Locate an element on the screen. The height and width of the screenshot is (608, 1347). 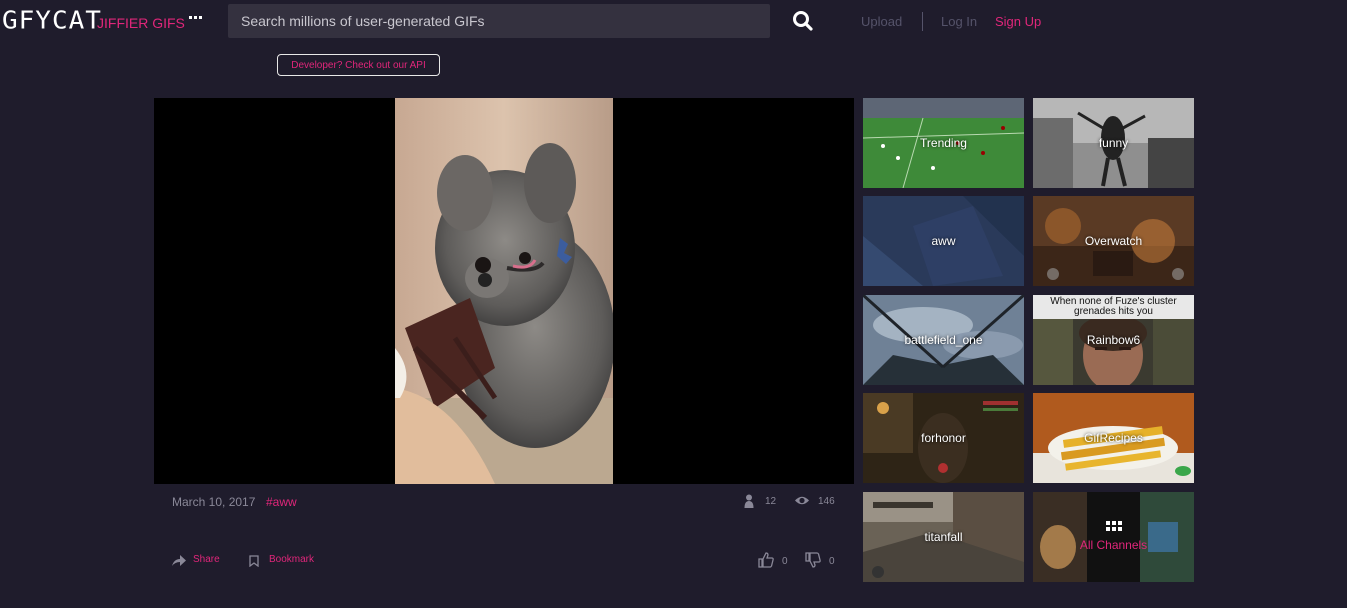
gif-tag: #aww is located at coordinates (281, 502).